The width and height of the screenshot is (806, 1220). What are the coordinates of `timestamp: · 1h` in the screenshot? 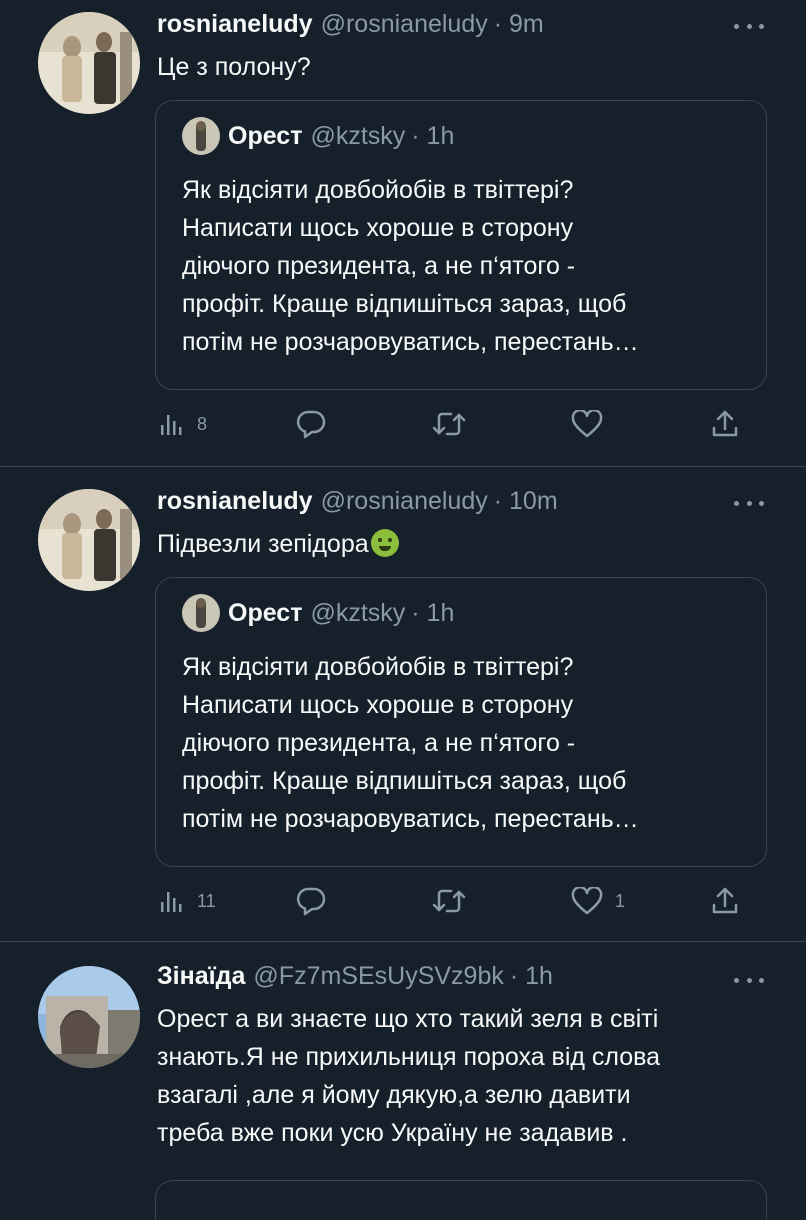 It's located at (531, 976).